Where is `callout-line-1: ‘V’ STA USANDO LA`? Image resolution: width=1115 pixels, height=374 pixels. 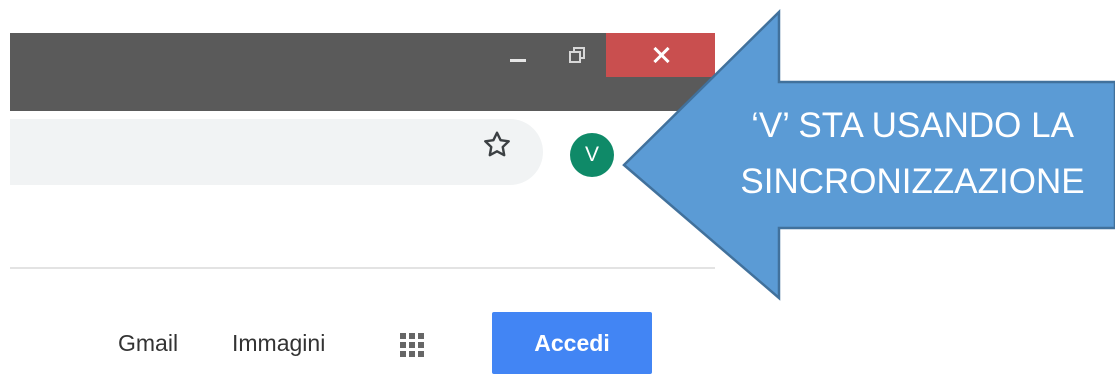 callout-line-1: ‘V’ STA USANDO LA is located at coordinates (912, 125).